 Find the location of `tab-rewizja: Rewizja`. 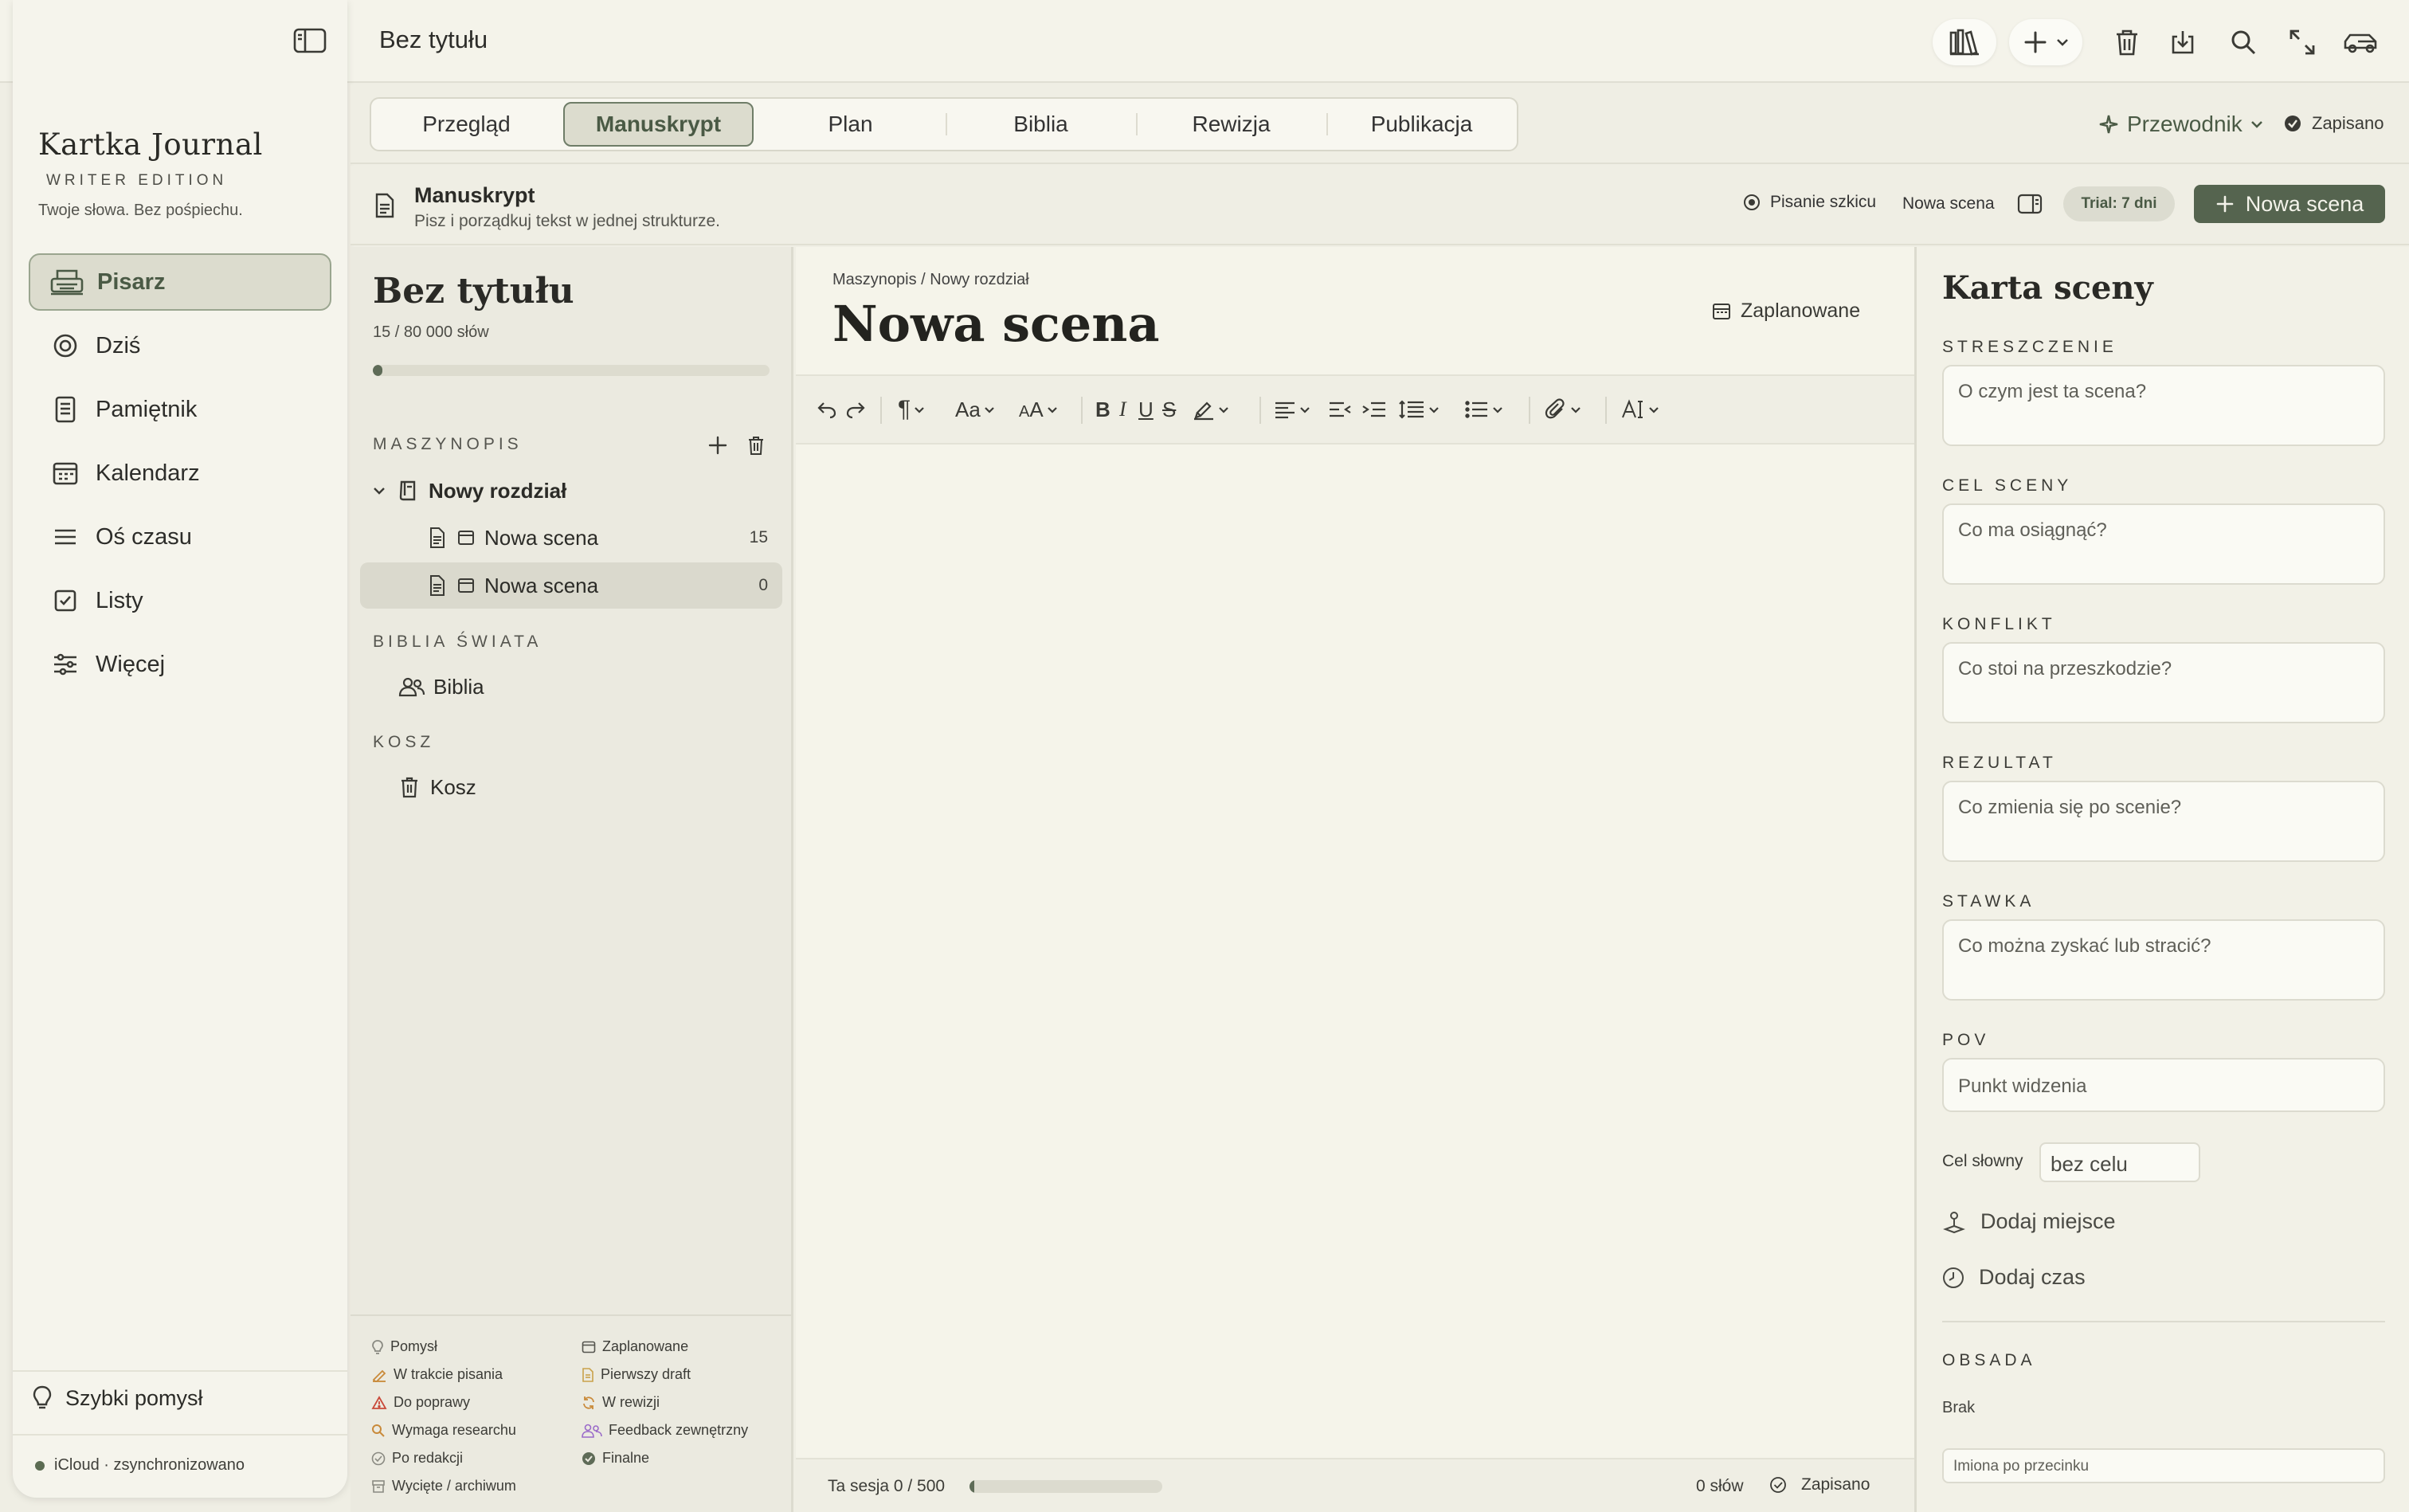

tab-rewizja: Rewizja is located at coordinates (1231, 125).